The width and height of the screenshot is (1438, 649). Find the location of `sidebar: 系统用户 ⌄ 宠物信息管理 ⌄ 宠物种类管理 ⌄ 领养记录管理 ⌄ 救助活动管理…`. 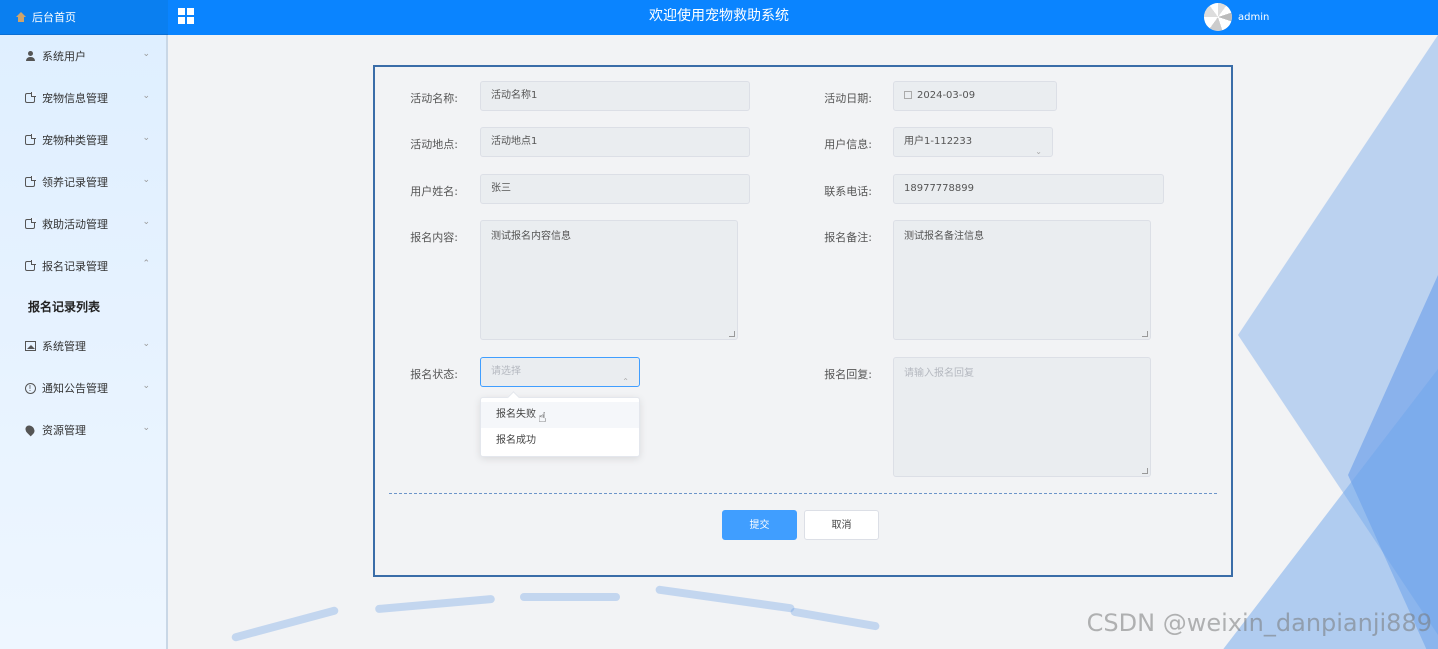

sidebar: 系统用户 ⌄ 宠物信息管理 ⌄ 宠物种类管理 ⌄ 领养记录管理 ⌄ 救助活动管理… is located at coordinates (84, 342).